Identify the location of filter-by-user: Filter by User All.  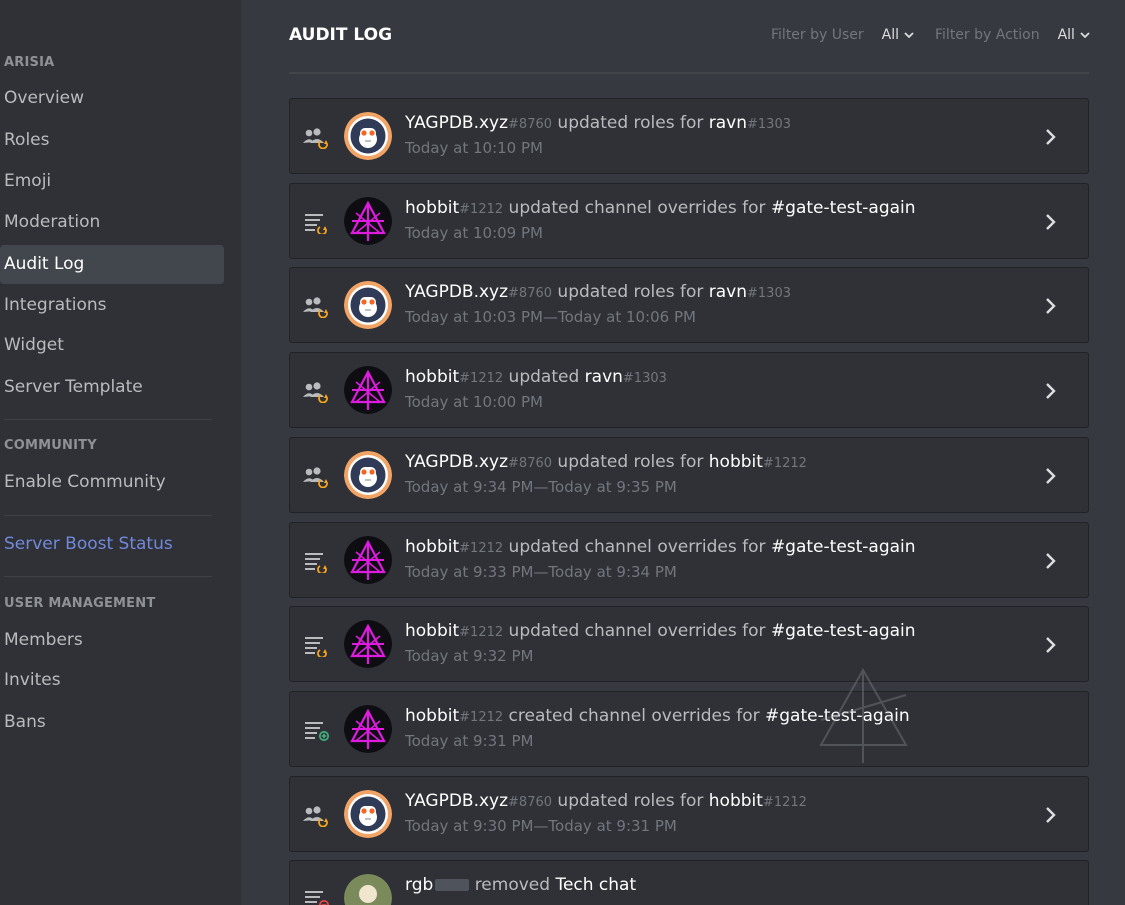
(843, 35).